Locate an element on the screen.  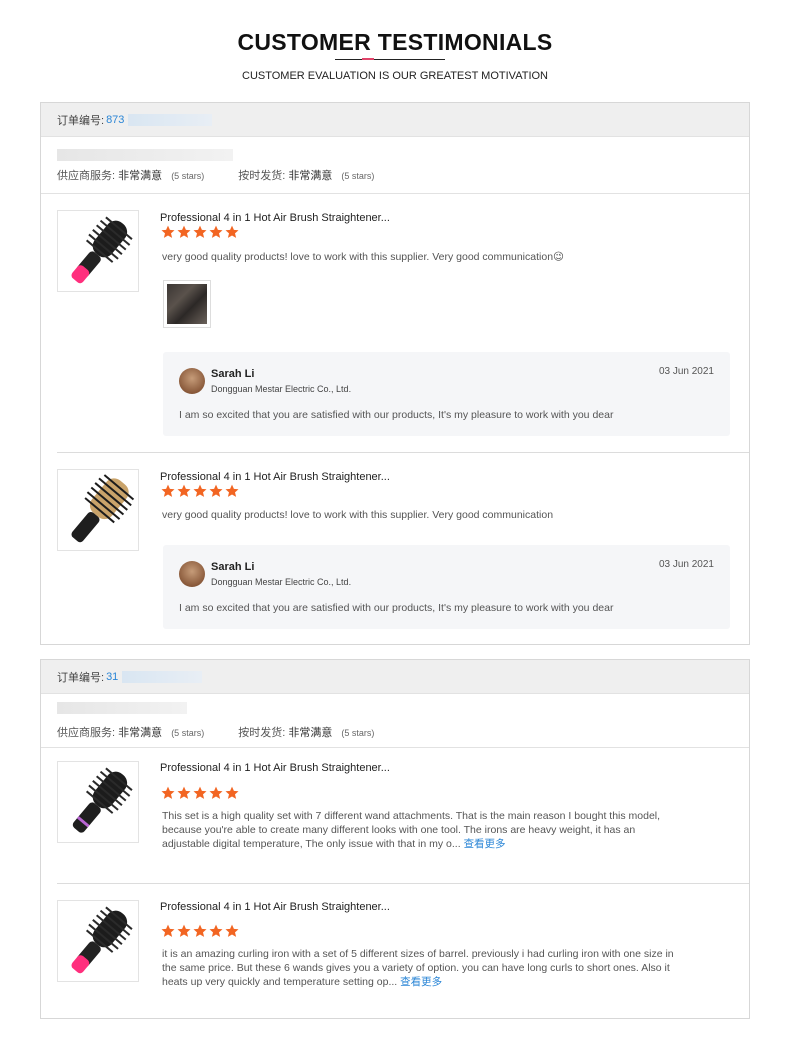
review-photo is located at coordinates (187, 304).